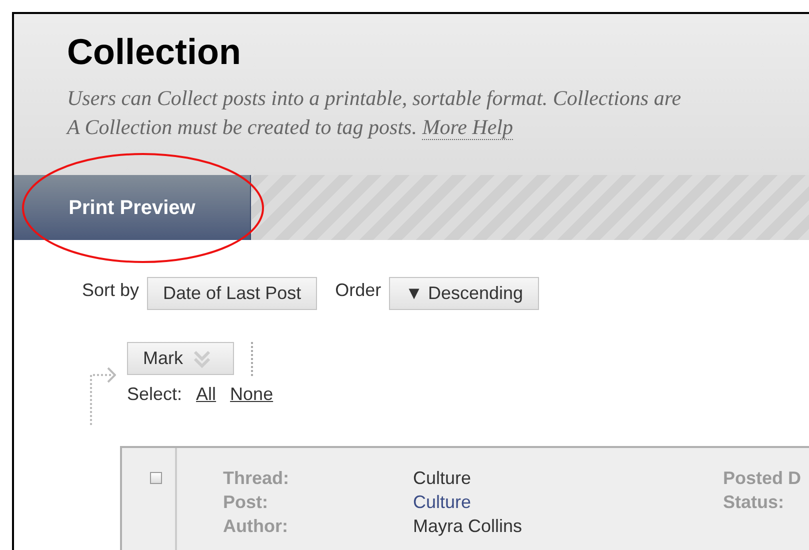 Image resolution: width=809 pixels, height=550 pixels. Describe the element at coordinates (154, 52) in the screenshot. I see `page-title: Collection` at that location.